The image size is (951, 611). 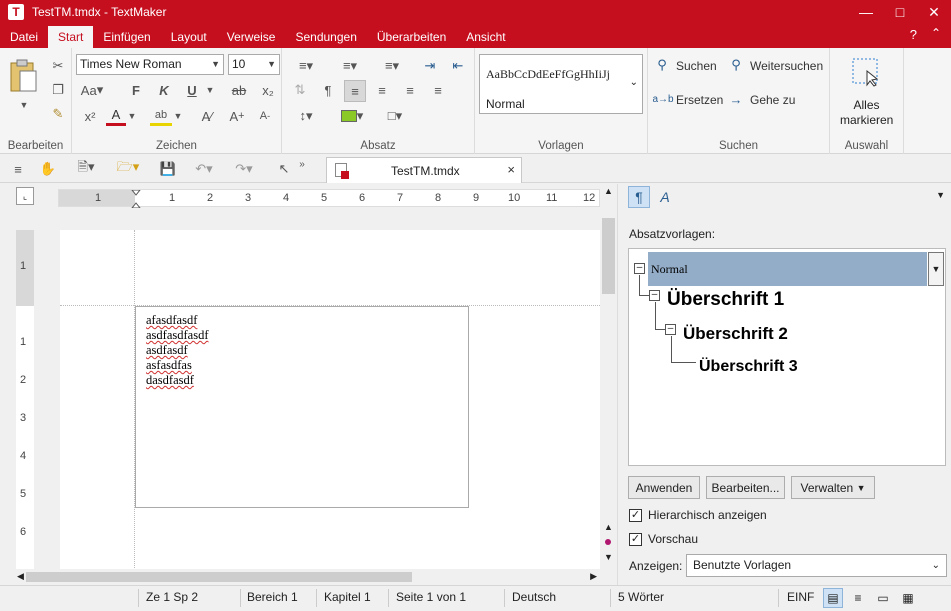 I want to click on chevron-down-icon: ▼, so click(x=940, y=195).